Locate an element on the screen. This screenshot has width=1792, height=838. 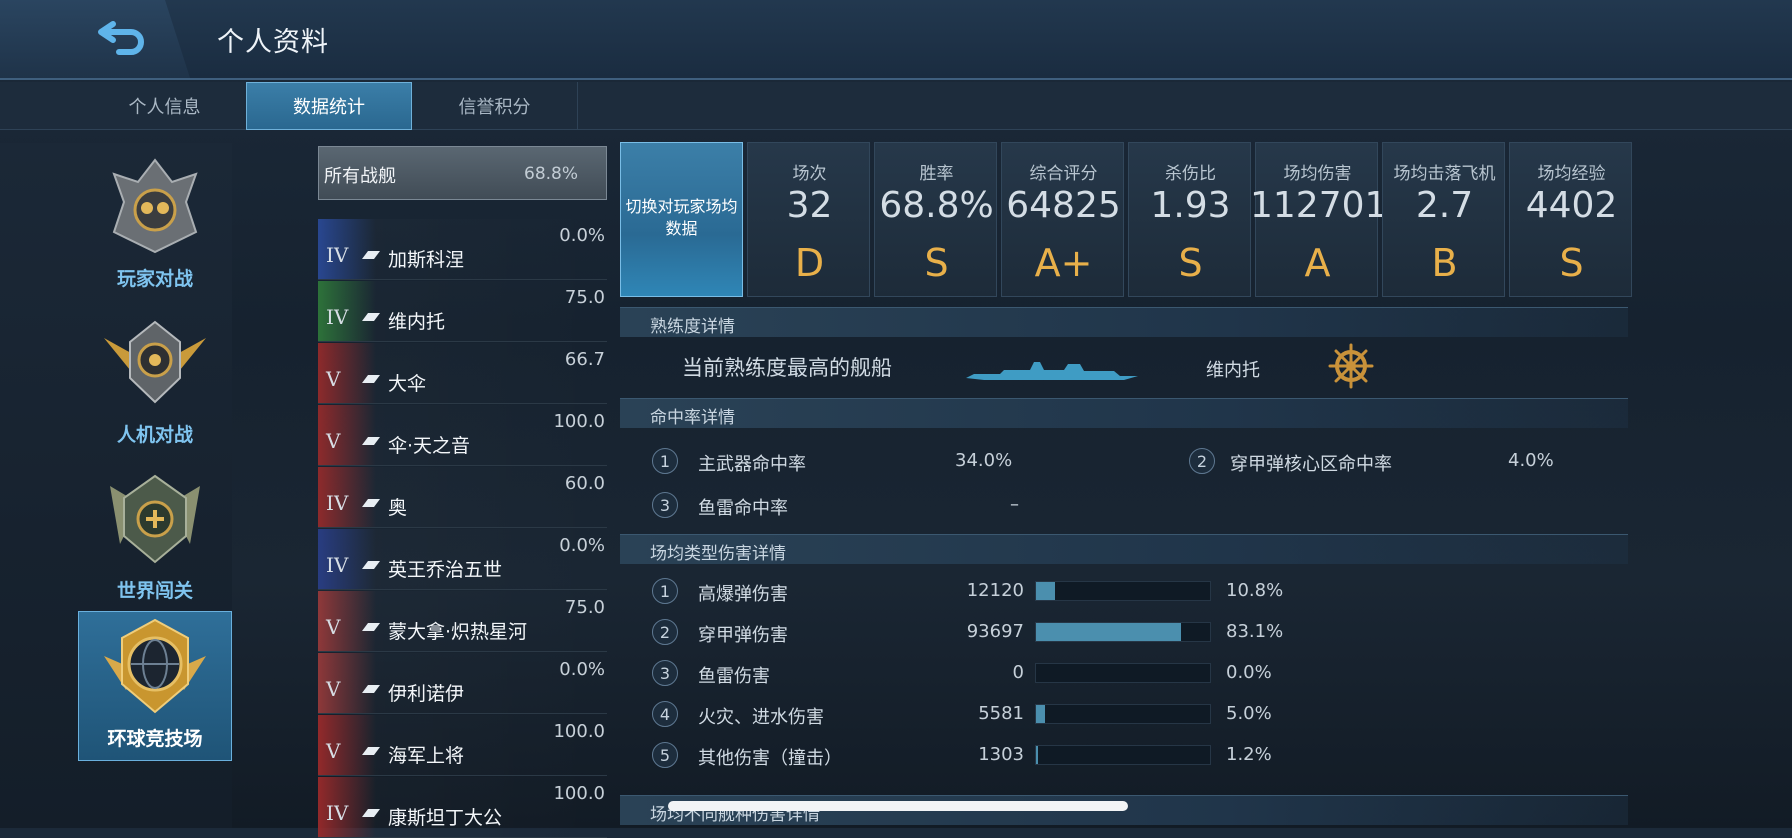
pve-emblem-icon is located at coordinates (155, 362).